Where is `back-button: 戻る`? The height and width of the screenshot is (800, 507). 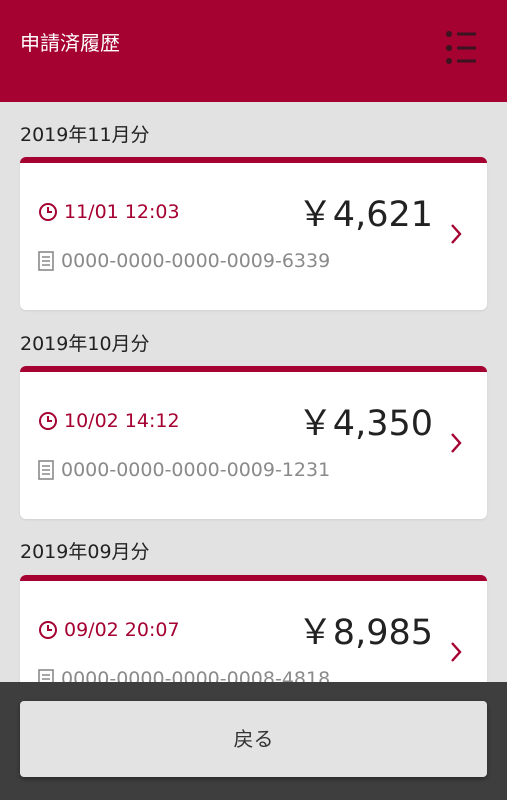 back-button: 戻る is located at coordinates (253, 739).